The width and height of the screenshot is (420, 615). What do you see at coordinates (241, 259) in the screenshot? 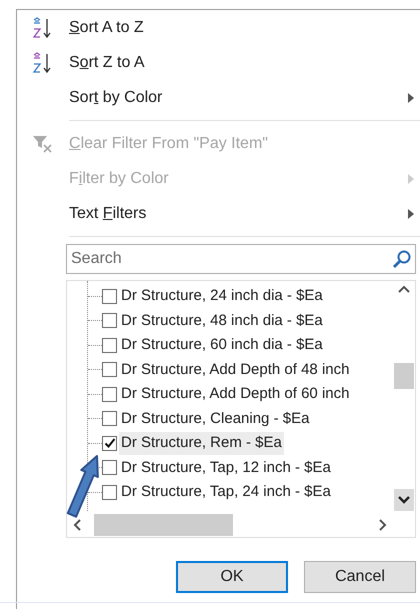
I see `search-field: Search` at bounding box center [241, 259].